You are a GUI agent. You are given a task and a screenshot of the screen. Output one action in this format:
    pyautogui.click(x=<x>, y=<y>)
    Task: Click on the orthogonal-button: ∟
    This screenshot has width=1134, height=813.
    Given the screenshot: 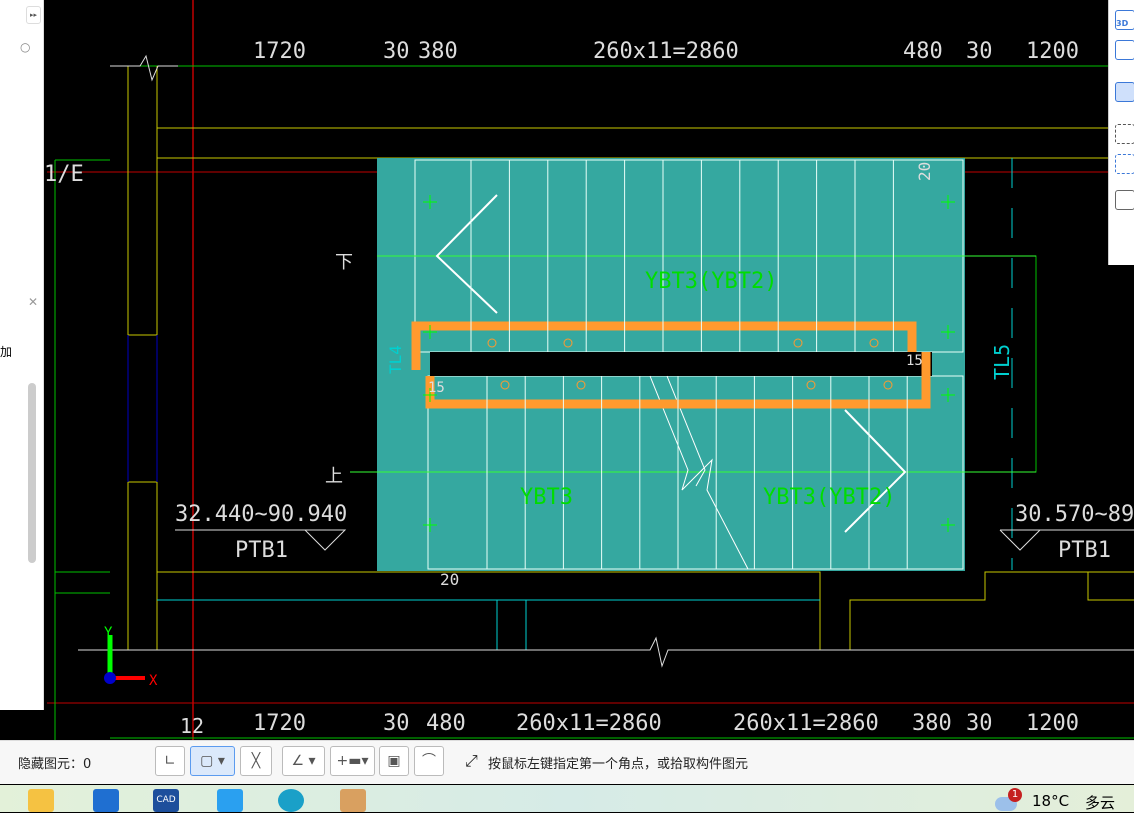 What is the action you would take?
    pyautogui.click(x=170, y=761)
    